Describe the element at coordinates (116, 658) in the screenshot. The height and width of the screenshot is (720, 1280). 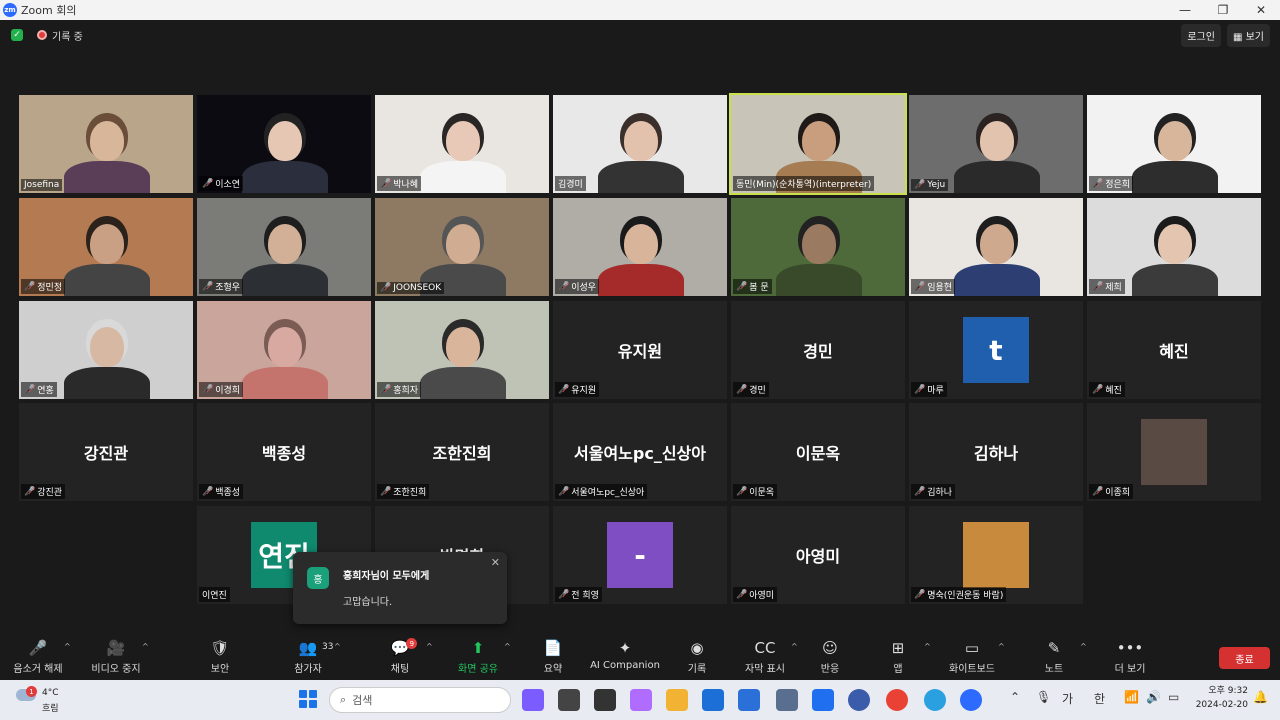
I see `toolbar-item: 🎥 비디오 중지 ^` at that location.